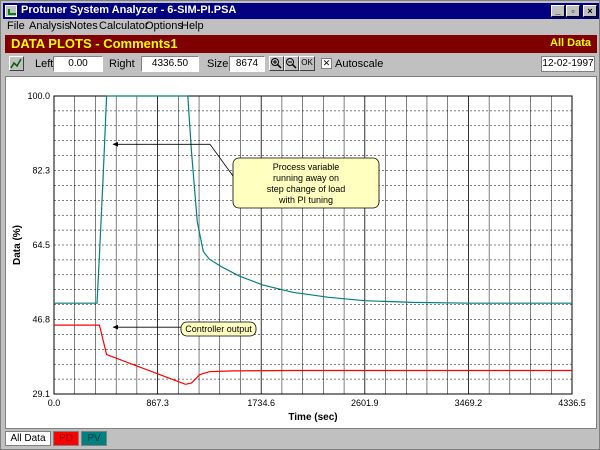 The height and width of the screenshot is (450, 600). What do you see at coordinates (192, 26) in the screenshot?
I see `menu-help: Help` at bounding box center [192, 26].